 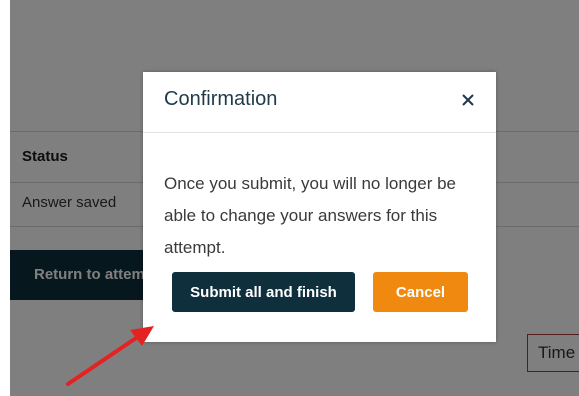 What do you see at coordinates (110, 356) in the screenshot?
I see `red-arrow-icon` at bounding box center [110, 356].